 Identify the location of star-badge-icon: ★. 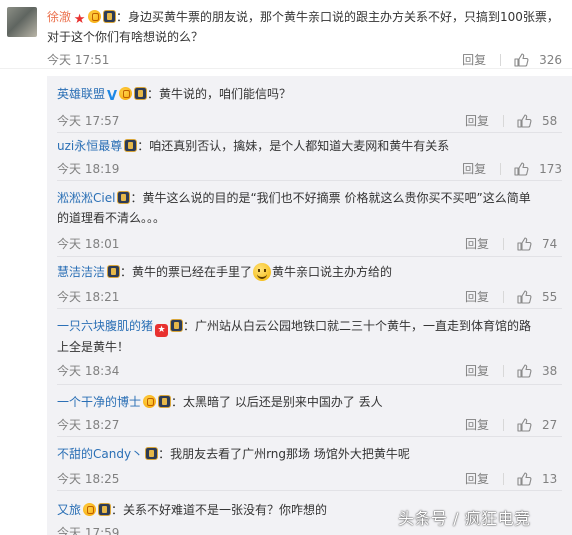
(79, 19).